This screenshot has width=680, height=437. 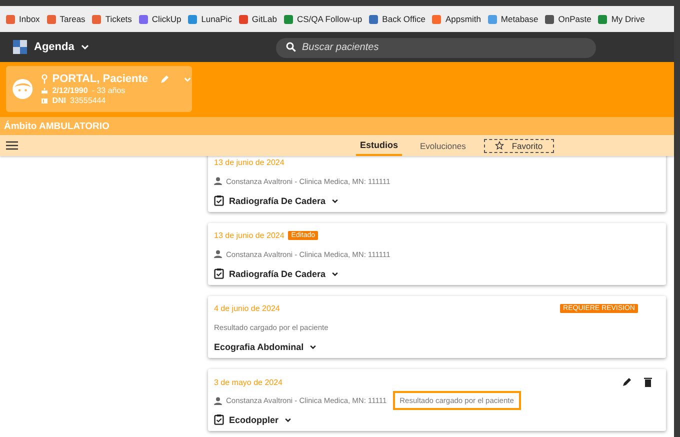 I want to click on bookmark-link: My Drive, so click(x=621, y=19).